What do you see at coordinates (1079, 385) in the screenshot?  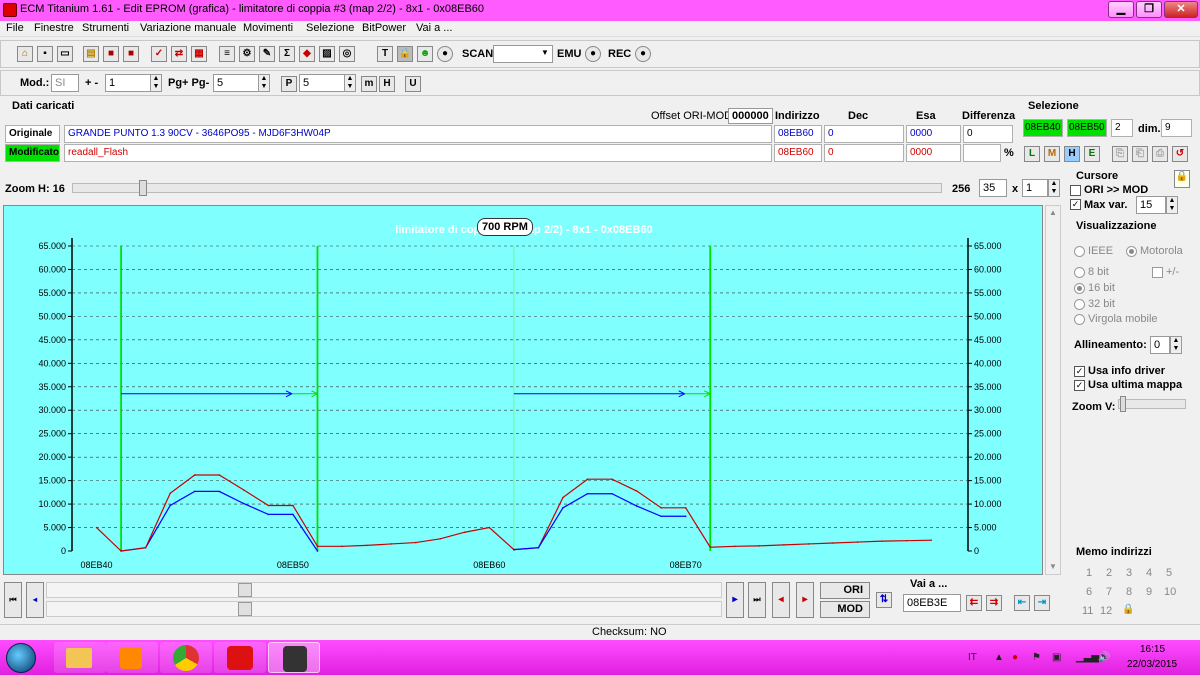 I see `usa-ultima-checkbox: ✓` at bounding box center [1079, 385].